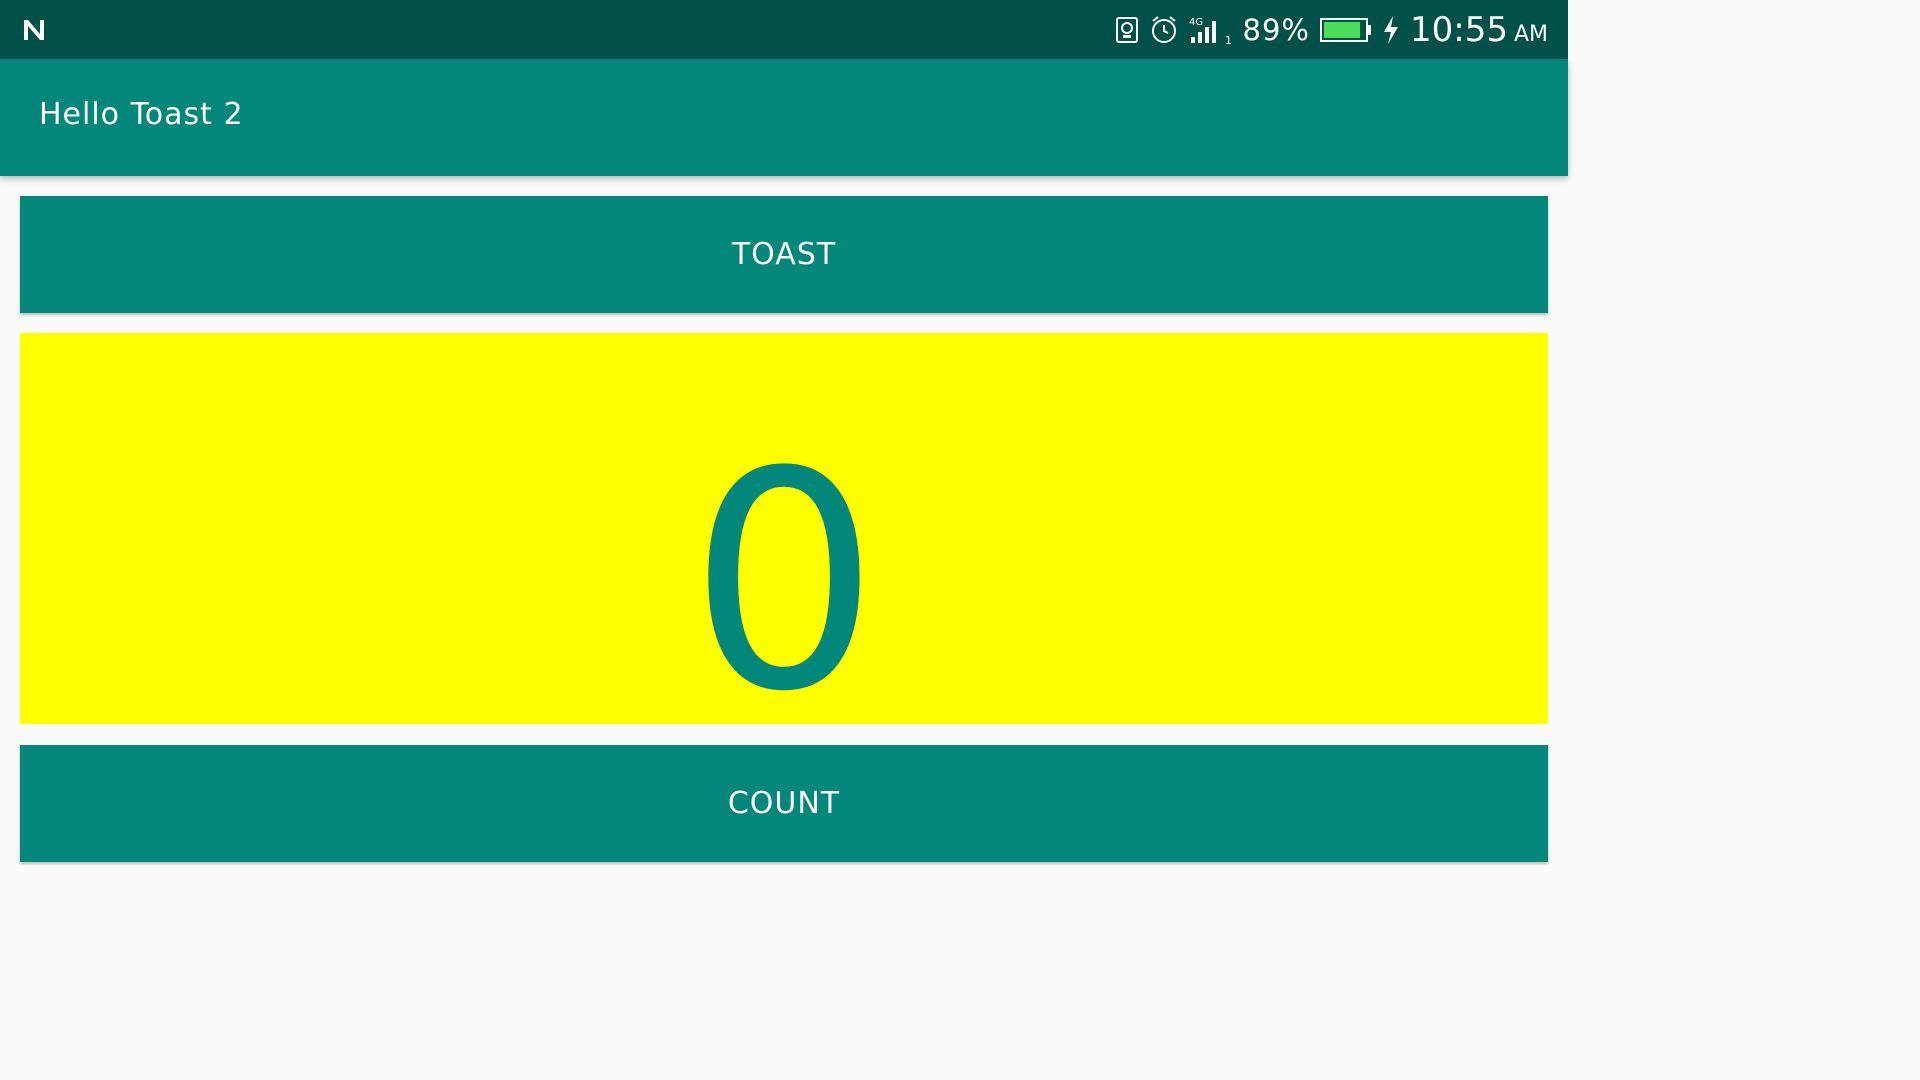 Image resolution: width=1920 pixels, height=1080 pixels. Describe the element at coordinates (1127, 30) in the screenshot. I see `screen-cast-icon` at that location.